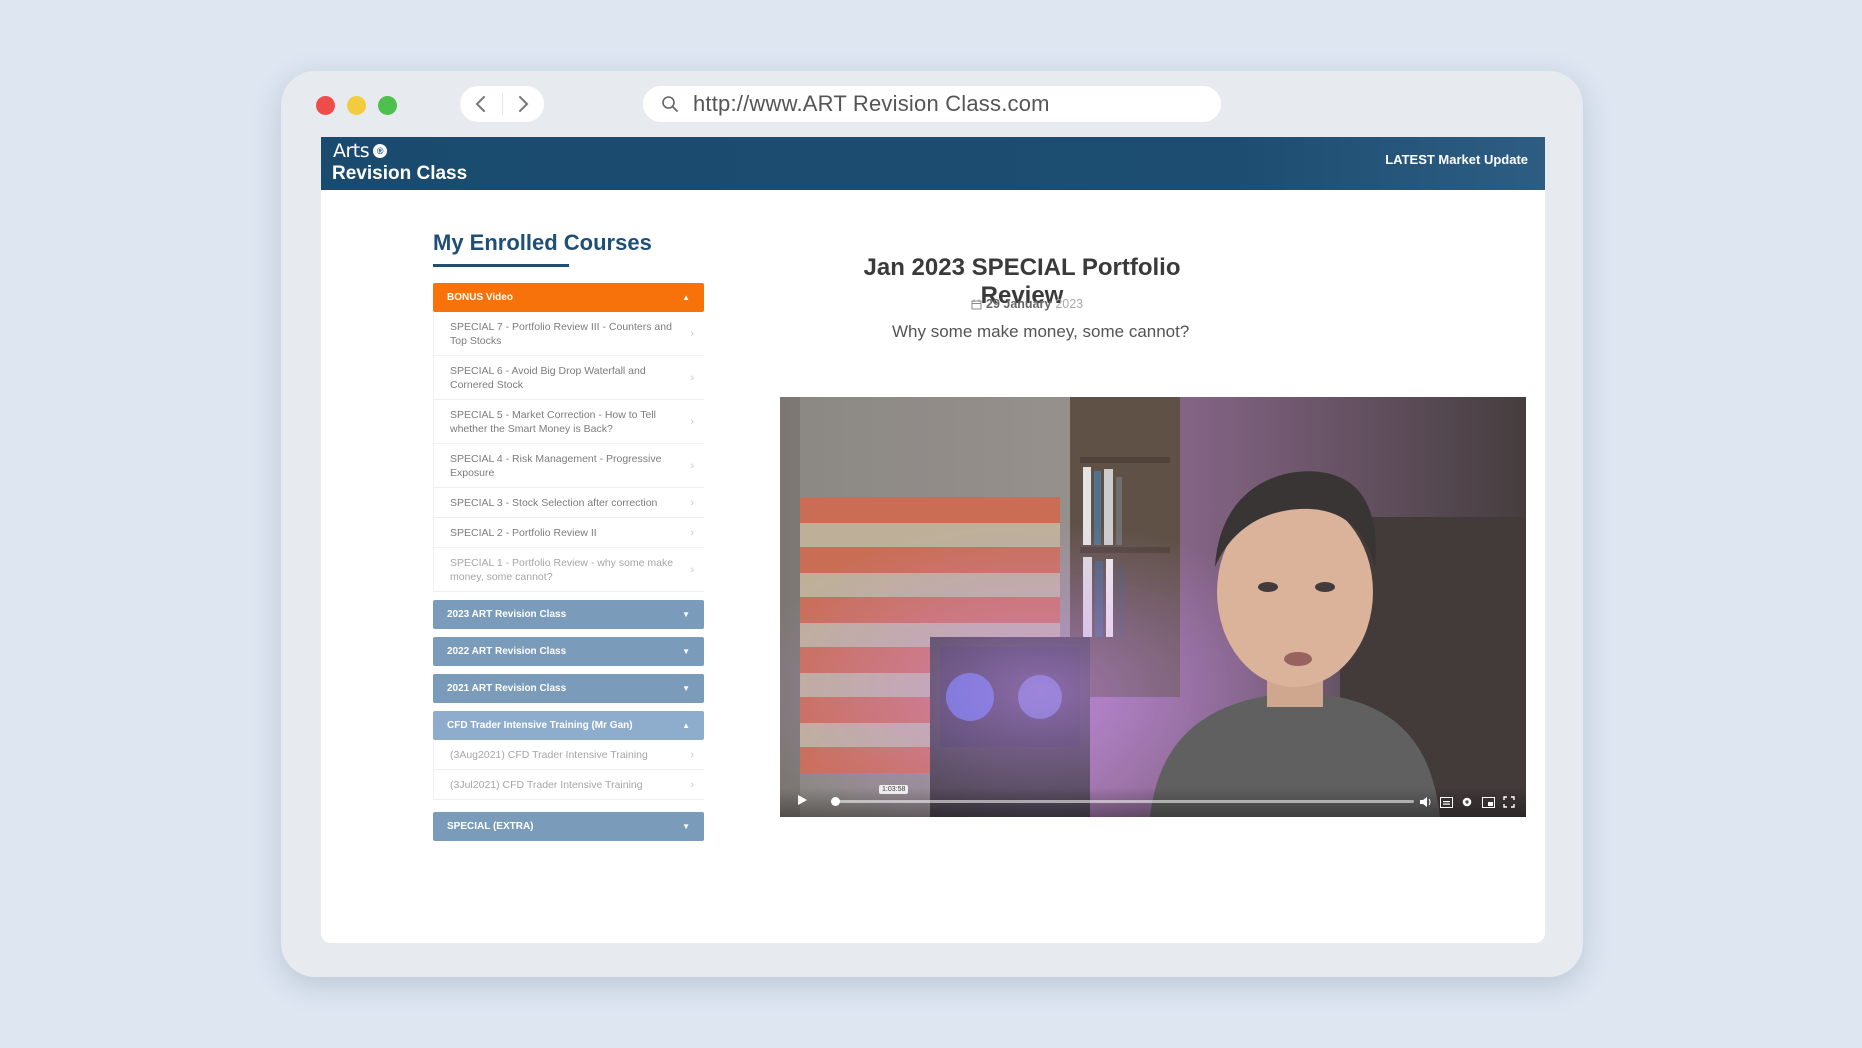 Image resolution: width=1862 pixels, height=1048 pixels. What do you see at coordinates (1069, 304) in the screenshot?
I see `date-year: 2023` at bounding box center [1069, 304].